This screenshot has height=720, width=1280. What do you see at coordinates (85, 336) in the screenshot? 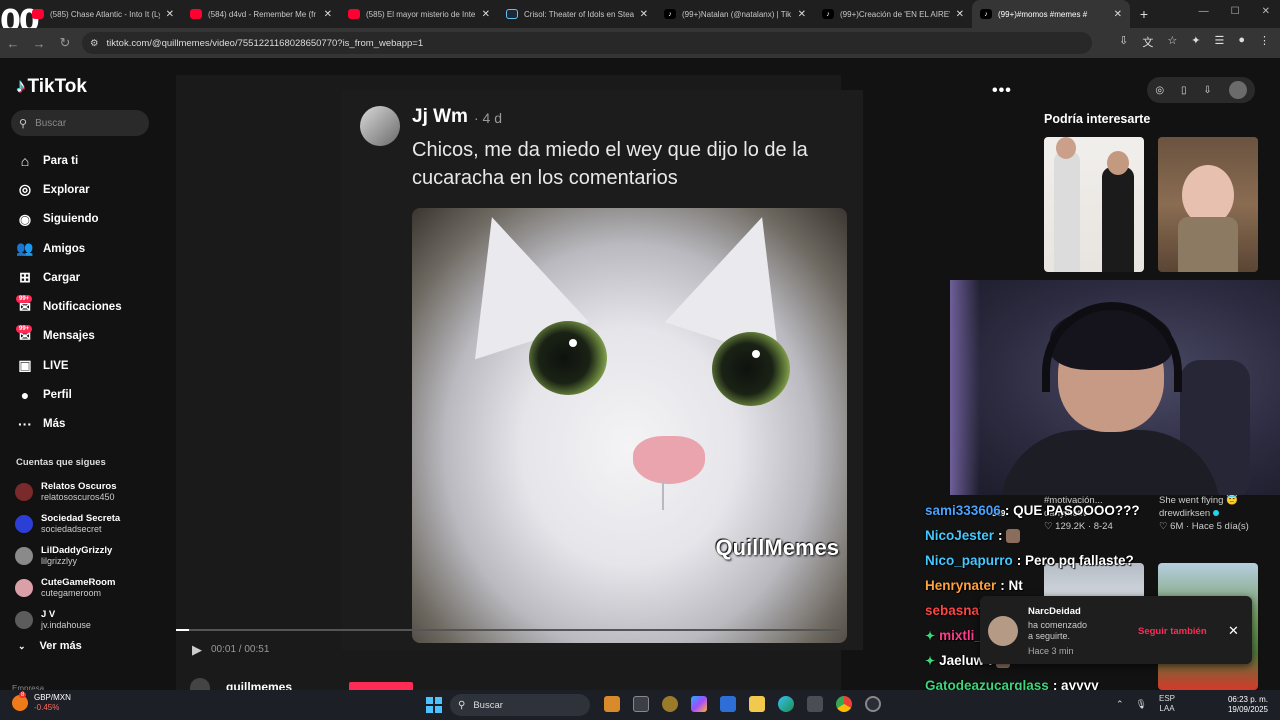
I see `sidebar-item-messages: ✉ 99+ Mensajes` at bounding box center [85, 336].